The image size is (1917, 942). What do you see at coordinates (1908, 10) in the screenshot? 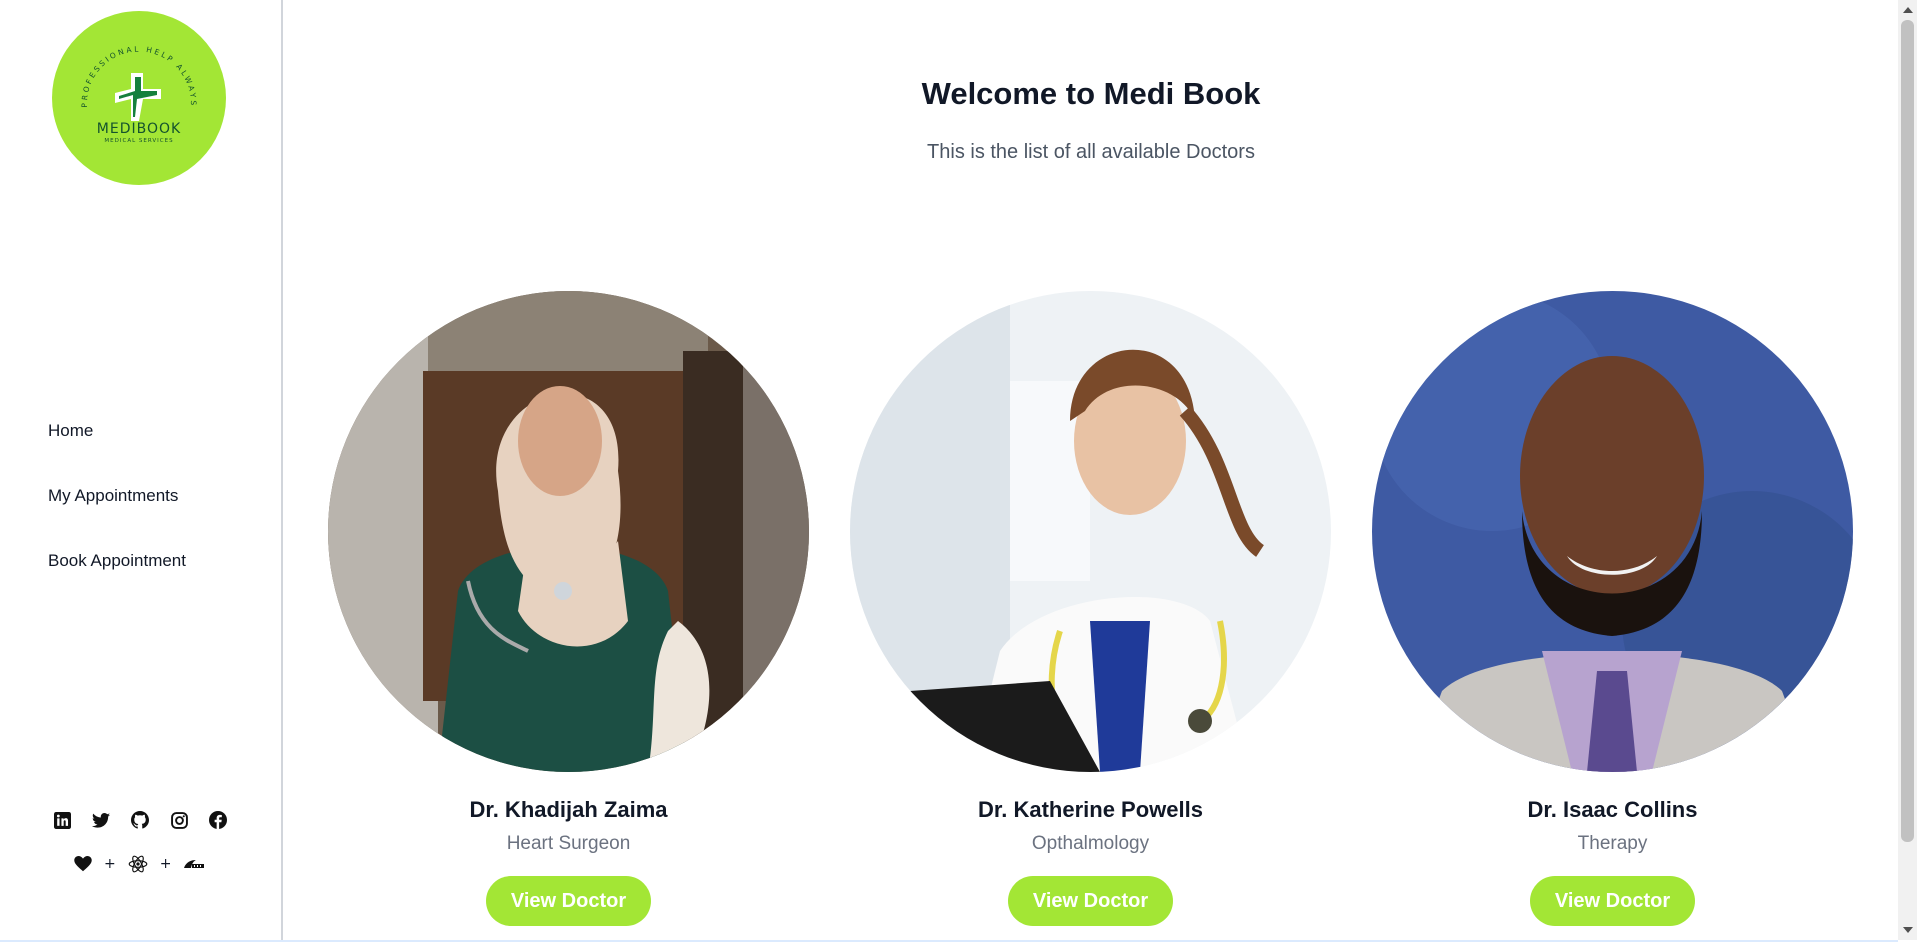
I see `scroll-up-arrow-icon` at bounding box center [1908, 10].